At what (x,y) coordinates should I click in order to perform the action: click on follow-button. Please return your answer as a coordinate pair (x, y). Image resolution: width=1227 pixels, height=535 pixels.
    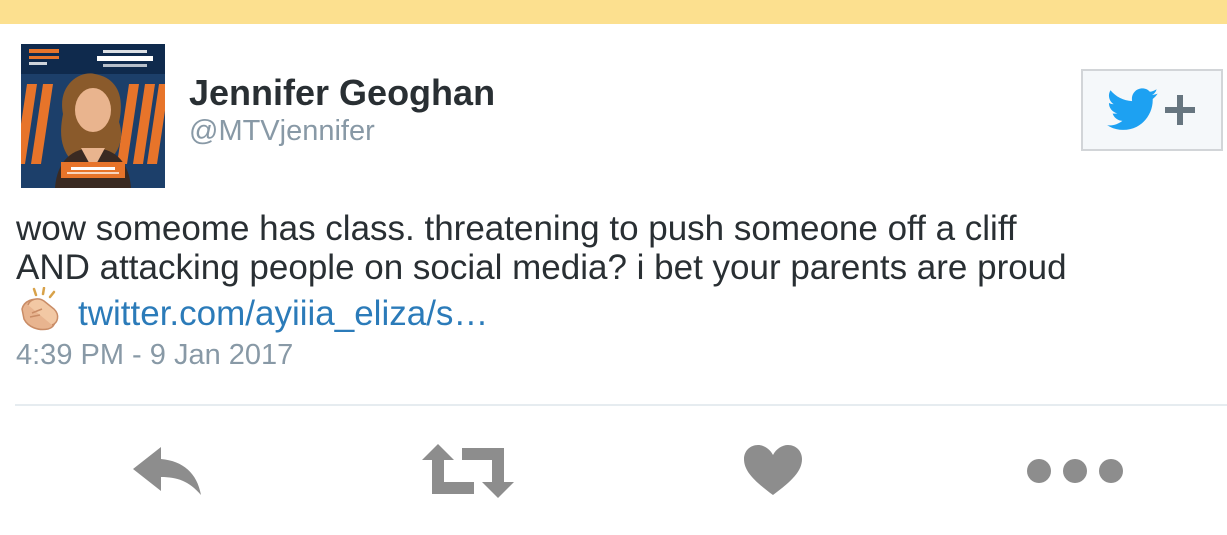
    Looking at the image, I should click on (1152, 110).